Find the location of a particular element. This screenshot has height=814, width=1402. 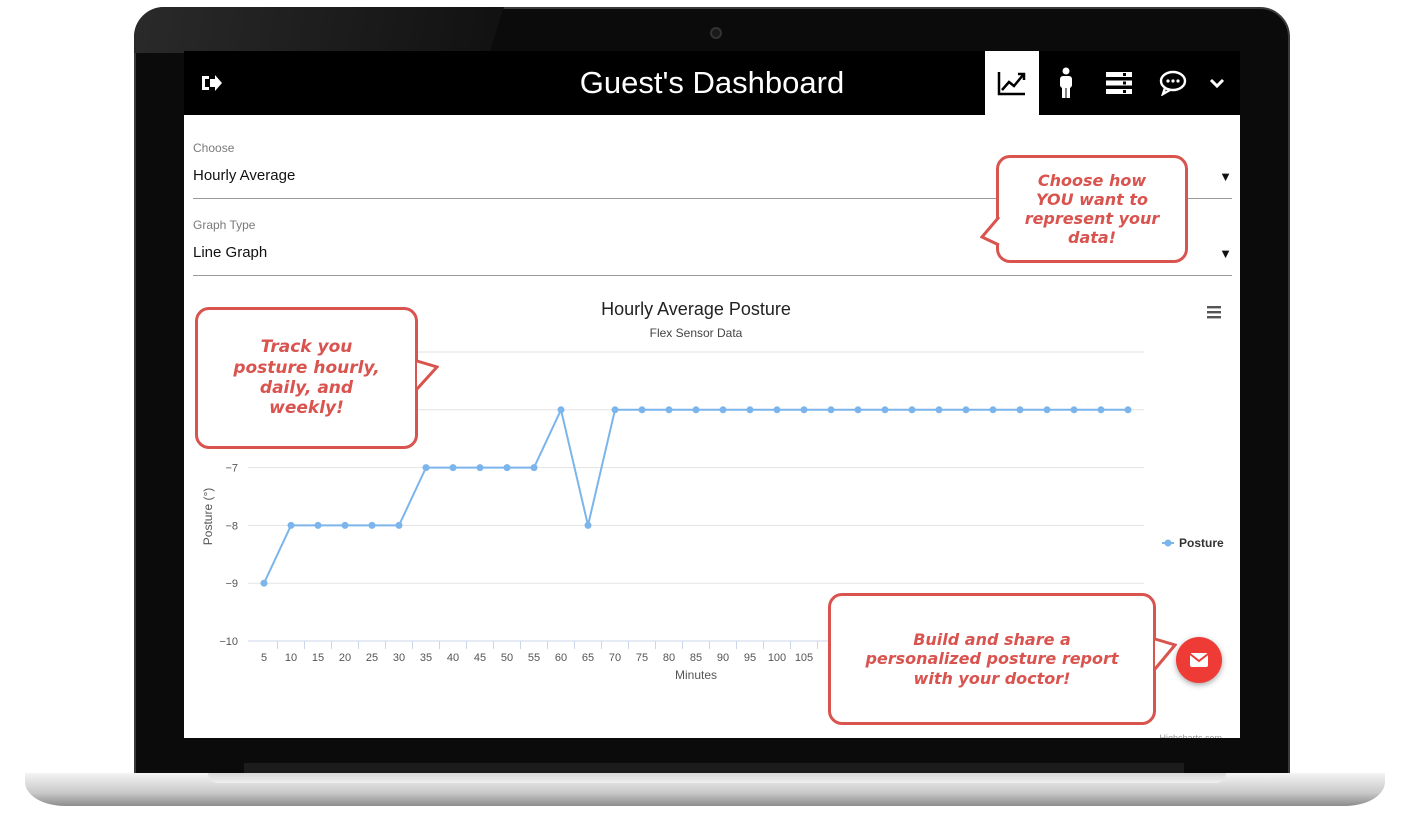

chart-credits: Highcharts.com is located at coordinates (1190, 735).